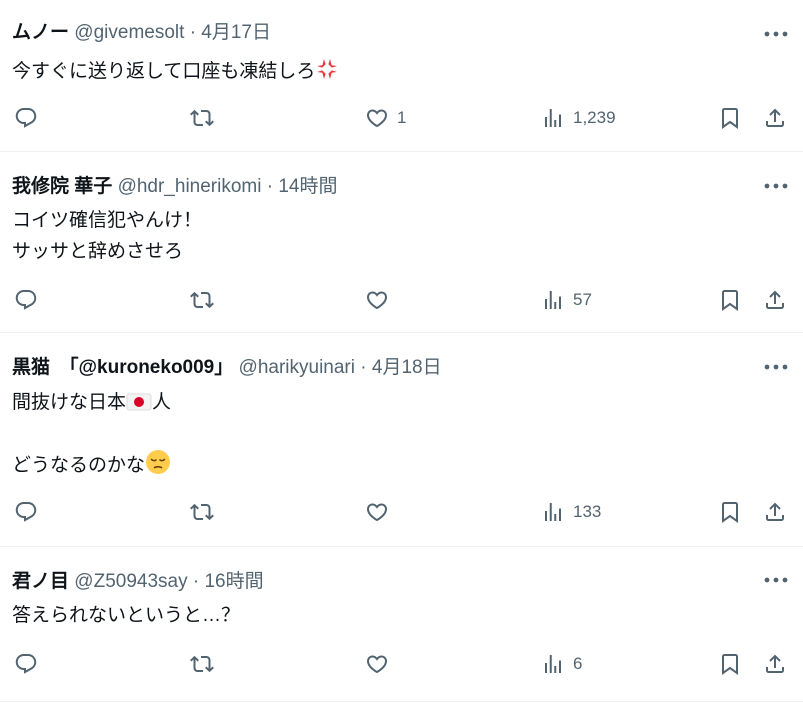 The image size is (803, 709). What do you see at coordinates (587, 511) in the screenshot?
I see `view-count: 133` at bounding box center [587, 511].